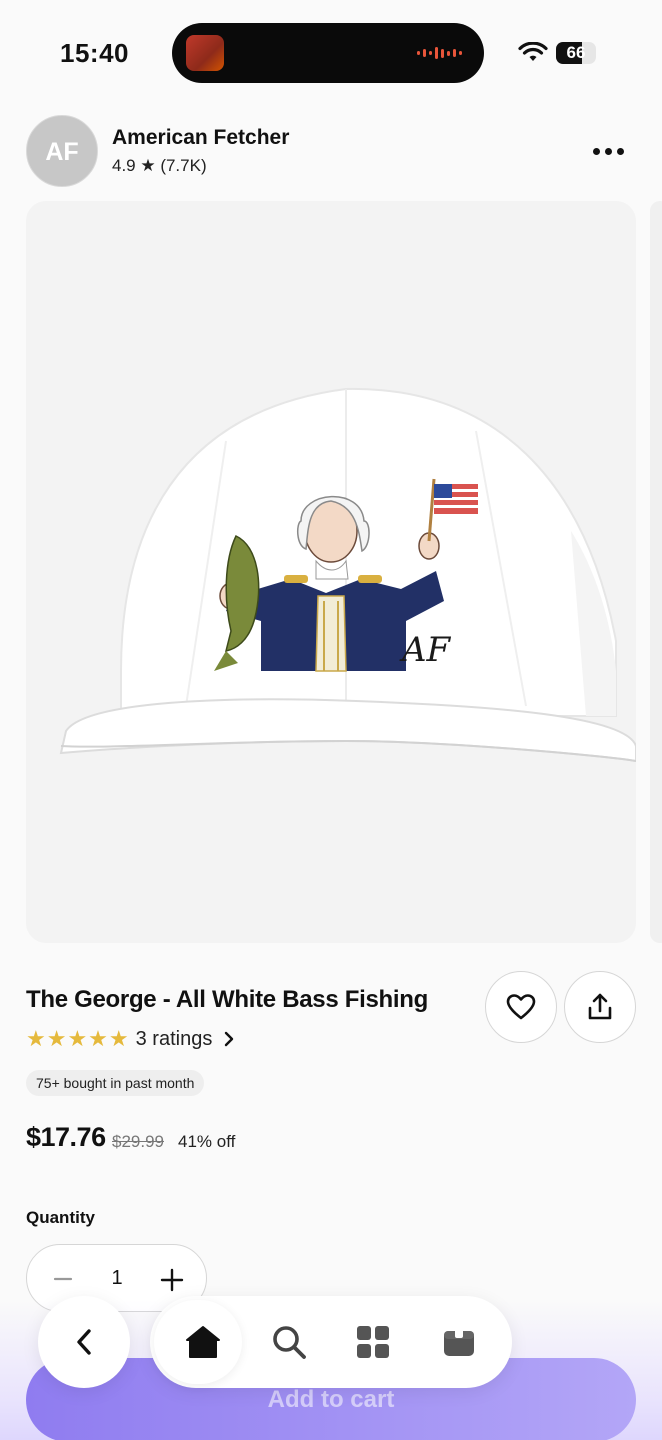 This screenshot has width=662, height=1440. What do you see at coordinates (439, 53) in the screenshot?
I see `audio-waveform-icon` at bounding box center [439, 53].